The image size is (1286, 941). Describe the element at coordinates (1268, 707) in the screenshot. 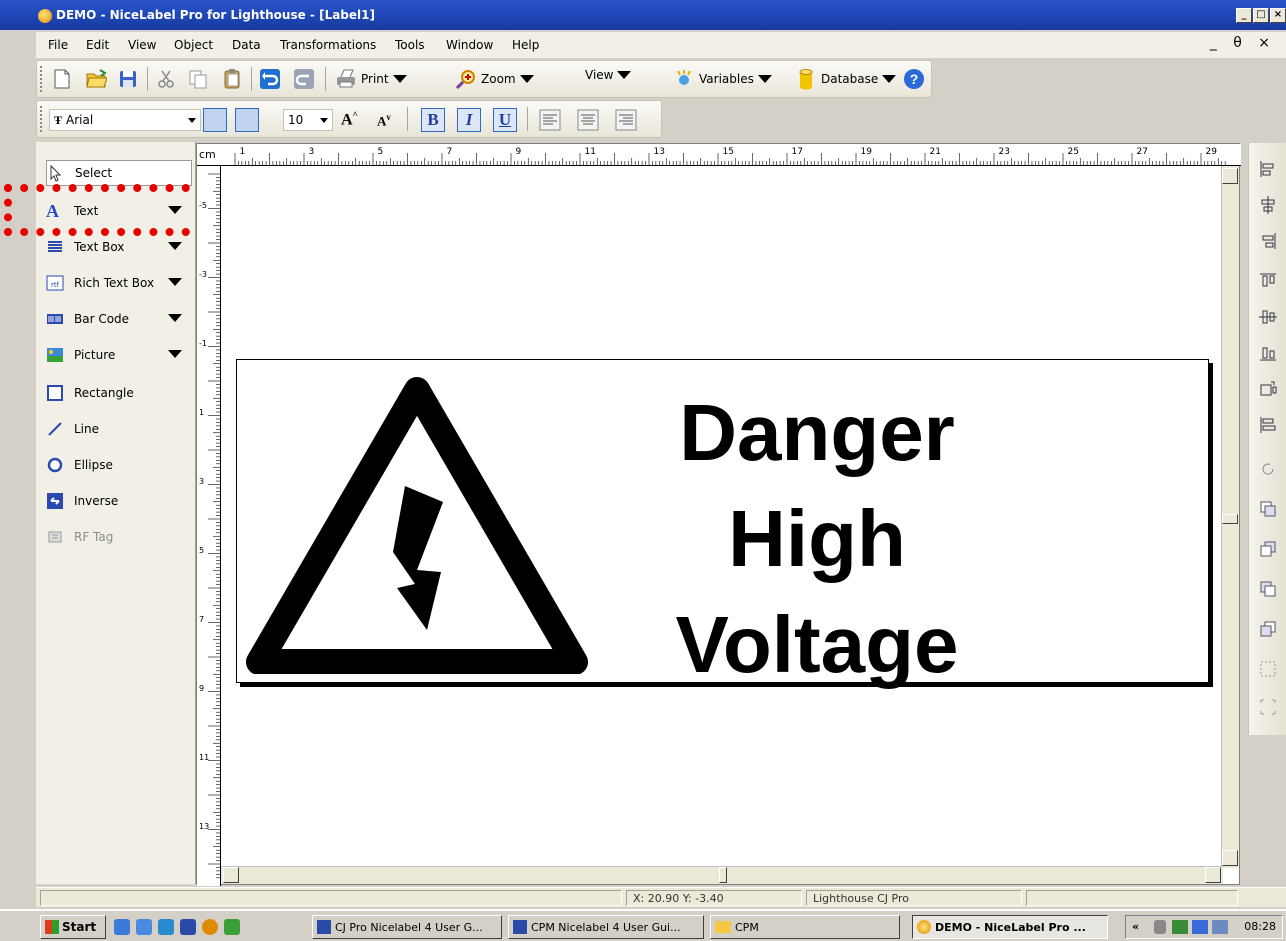

I see `ungroup-icon` at that location.